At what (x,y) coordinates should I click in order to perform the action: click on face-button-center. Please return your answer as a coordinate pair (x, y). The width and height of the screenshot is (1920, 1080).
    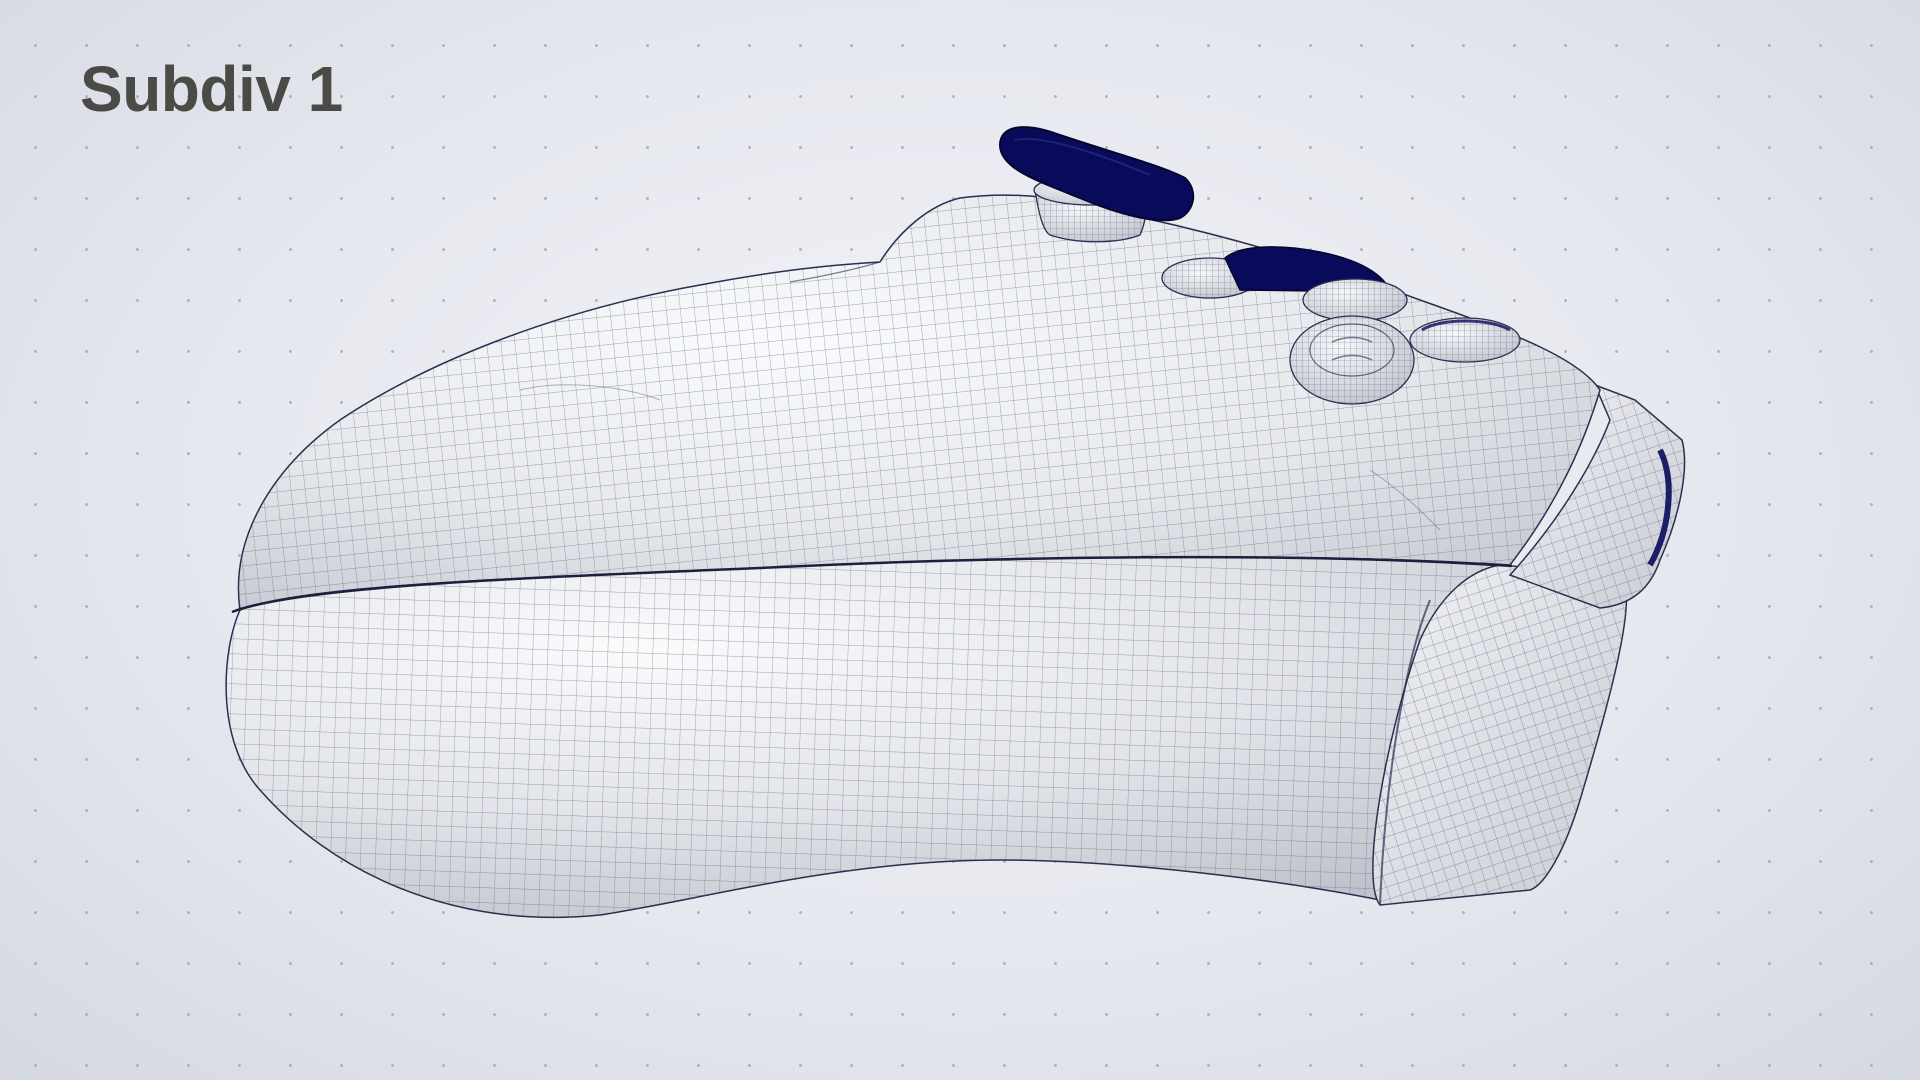
    Looking at the image, I should click on (1355, 300).